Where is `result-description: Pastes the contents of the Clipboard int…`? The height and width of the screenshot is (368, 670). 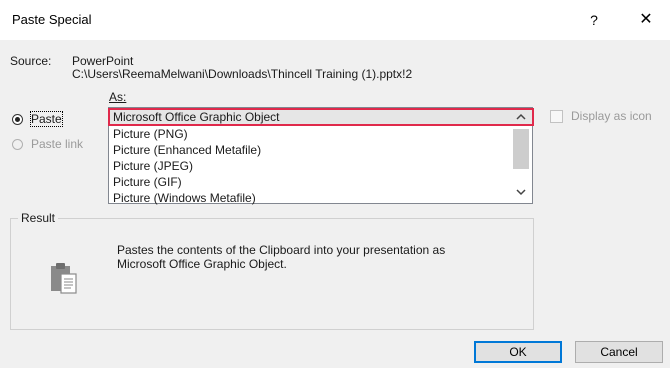
result-description: Pastes the contents of the Clipboard int… is located at coordinates (322, 257).